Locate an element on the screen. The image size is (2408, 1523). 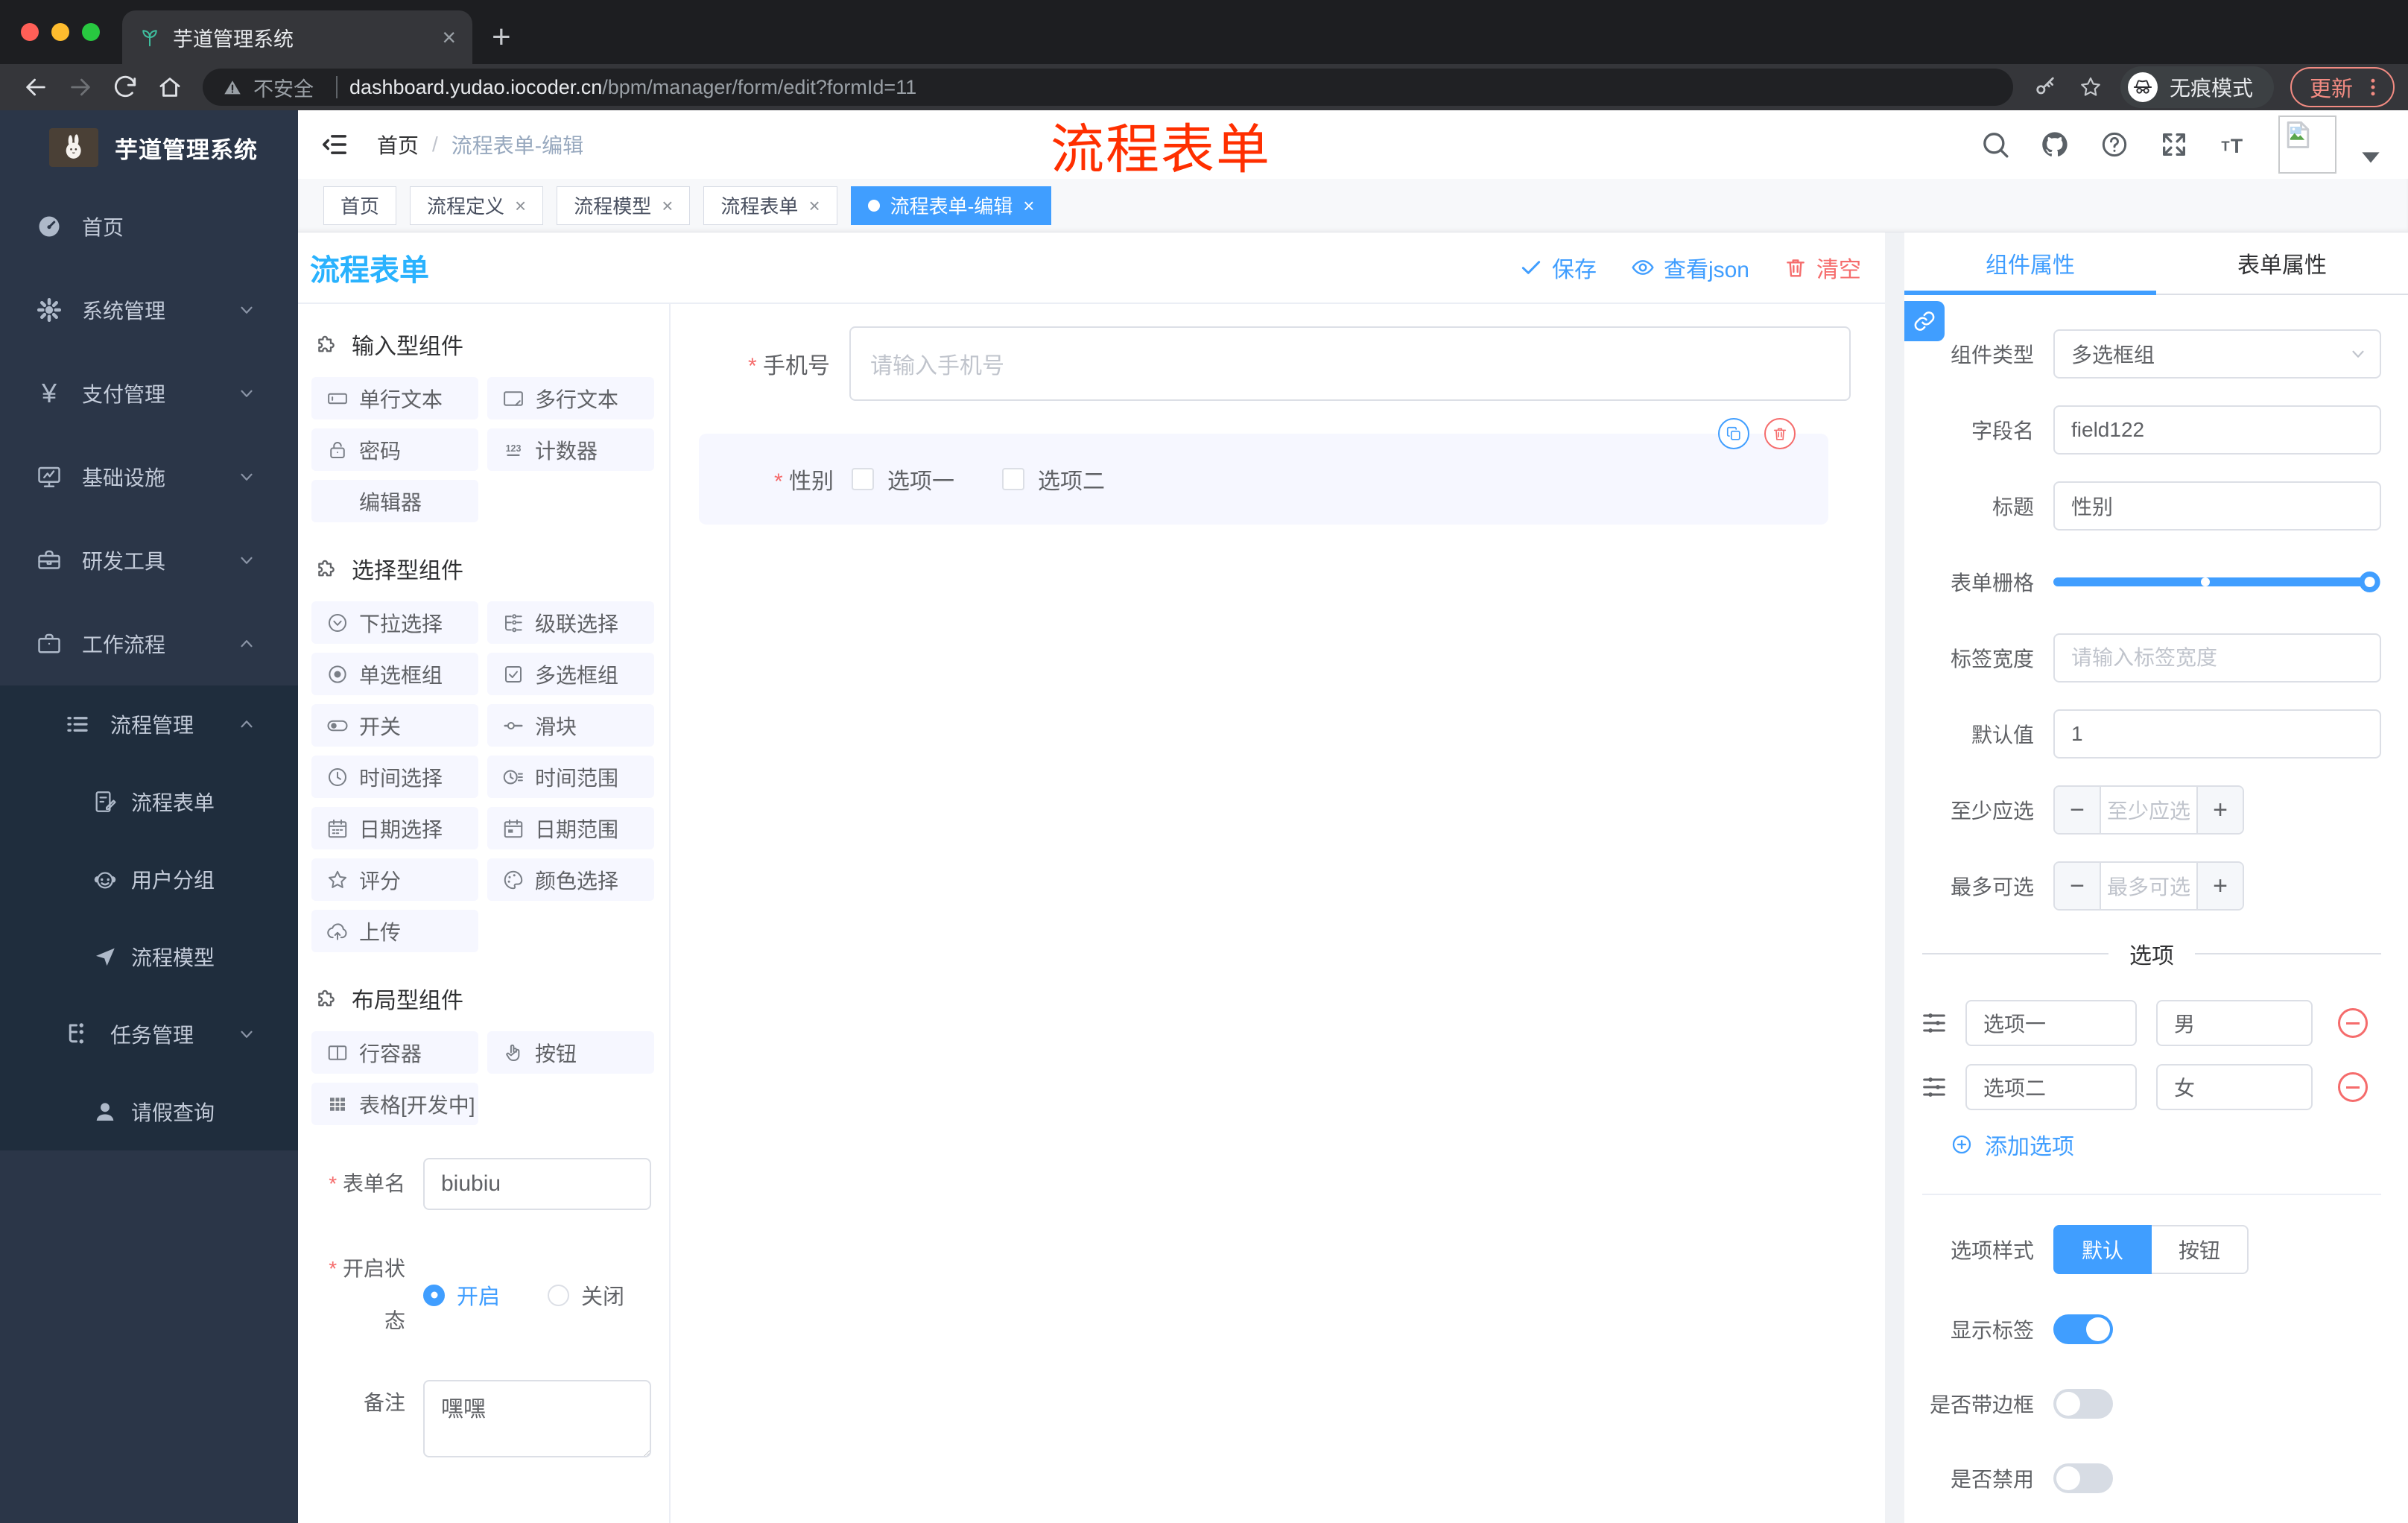
phone-field-input: 请输入手机号 is located at coordinates (1350, 363).